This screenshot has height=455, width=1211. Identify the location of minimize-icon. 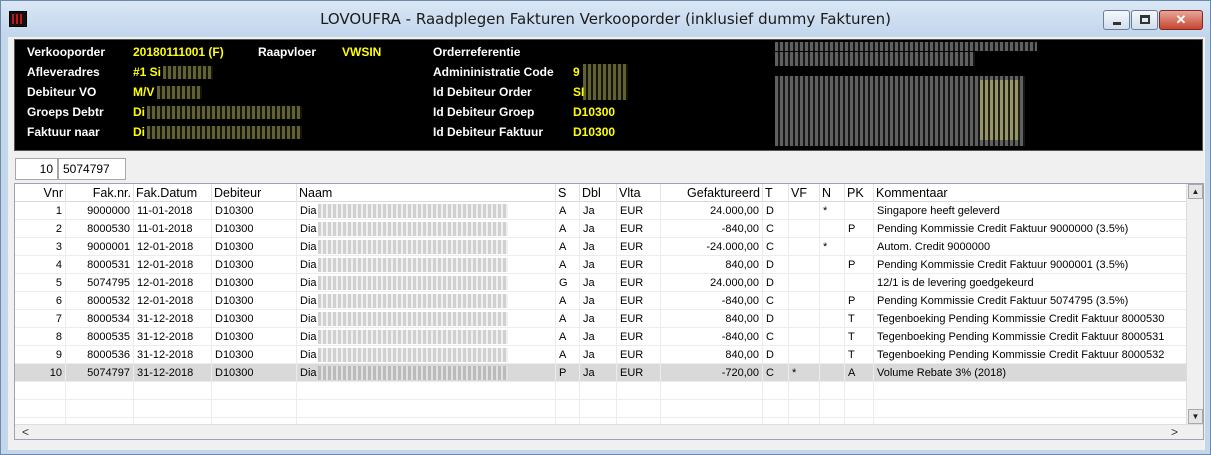
(1117, 23).